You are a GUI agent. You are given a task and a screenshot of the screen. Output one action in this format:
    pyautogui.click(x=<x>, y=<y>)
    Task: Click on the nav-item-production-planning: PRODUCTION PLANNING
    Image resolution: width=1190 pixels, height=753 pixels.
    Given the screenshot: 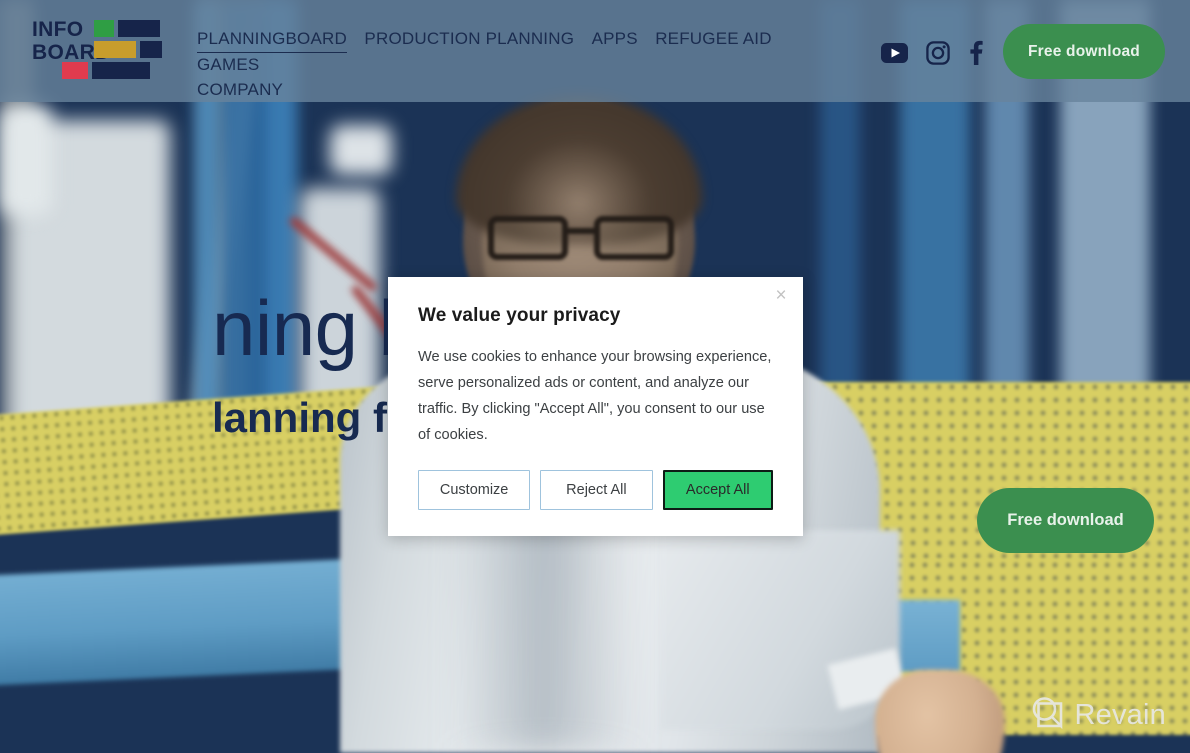 What is the action you would take?
    pyautogui.click(x=469, y=39)
    